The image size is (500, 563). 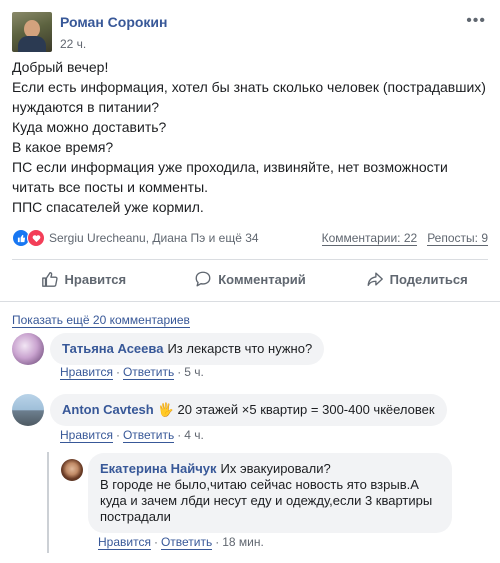 What do you see at coordinates (243, 542) in the screenshot?
I see `comment-time: 18 мин.` at bounding box center [243, 542].